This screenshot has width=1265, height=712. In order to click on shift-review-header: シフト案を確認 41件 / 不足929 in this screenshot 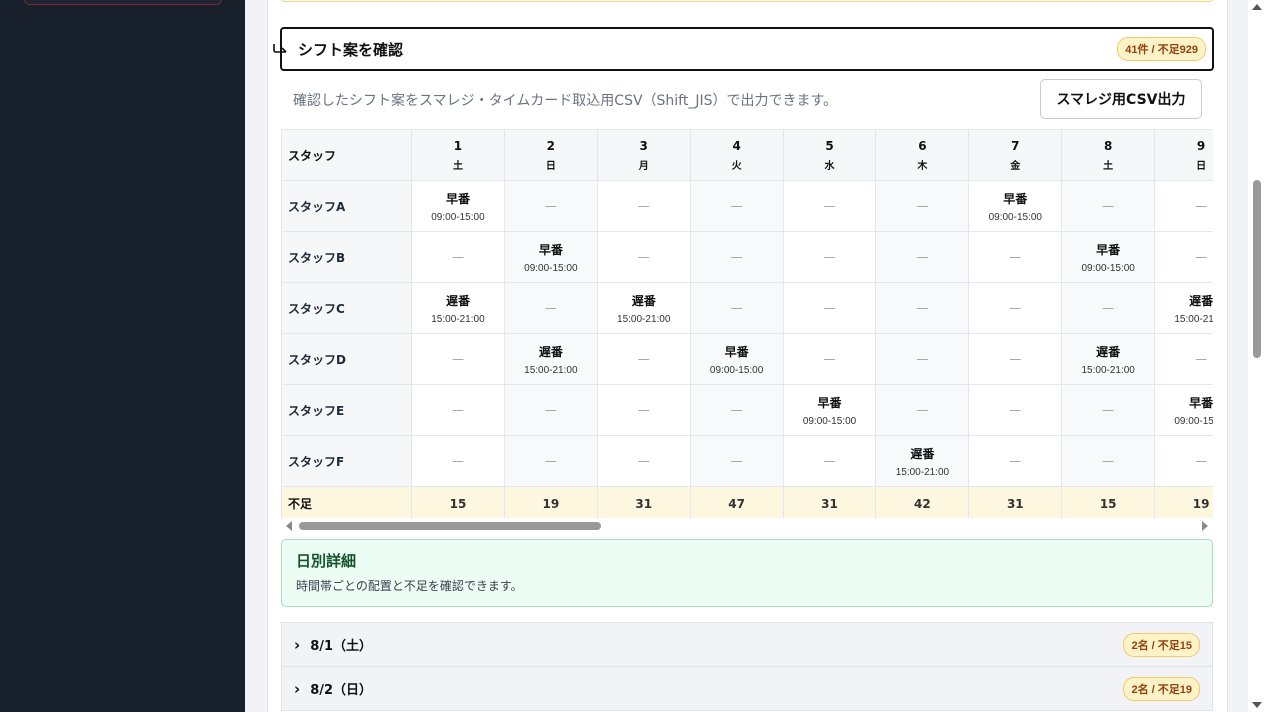, I will do `click(743, 49)`.